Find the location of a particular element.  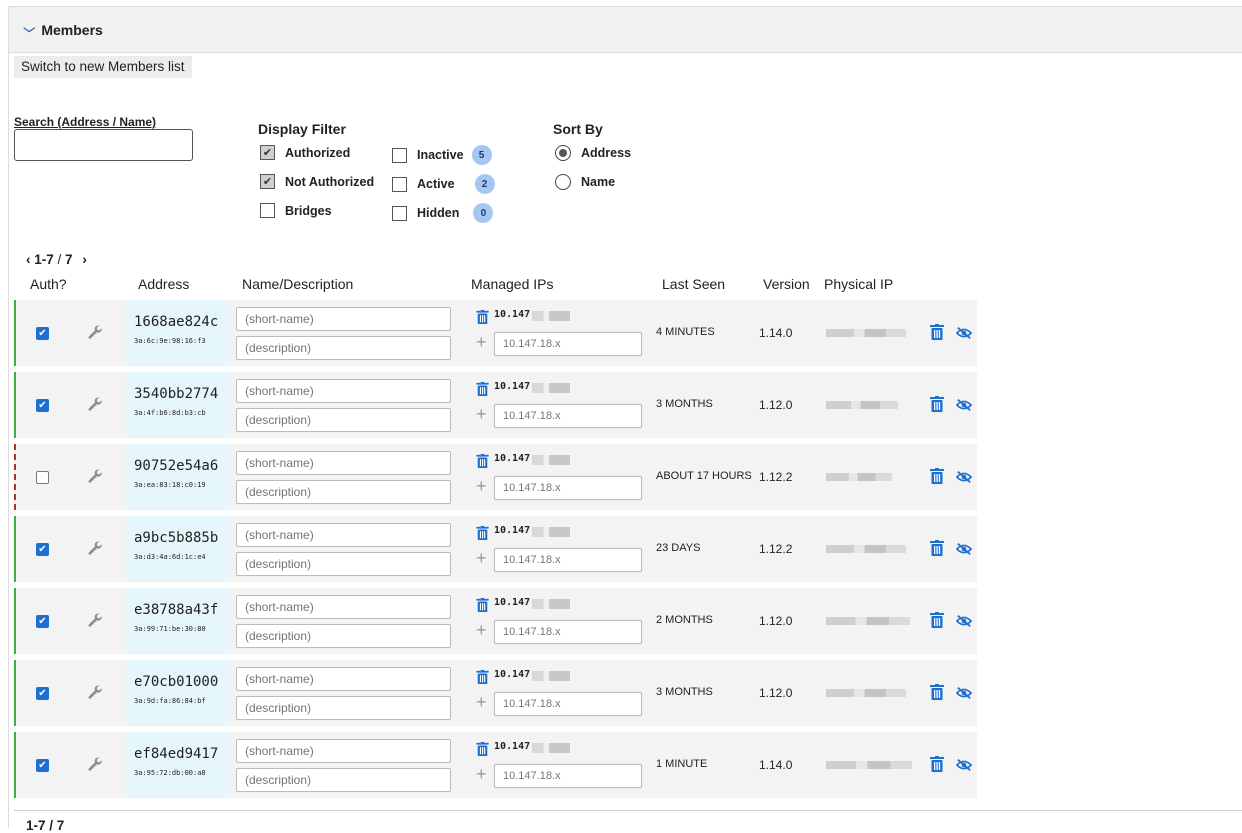

chevron-left-icon: ‹ is located at coordinates (28, 259).